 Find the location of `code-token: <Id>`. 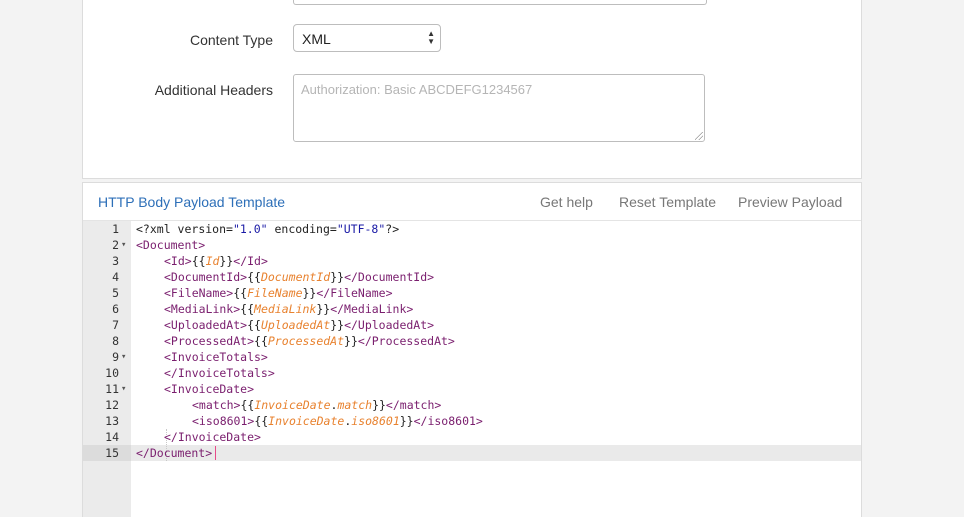

code-token: <Id> is located at coordinates (178, 261).